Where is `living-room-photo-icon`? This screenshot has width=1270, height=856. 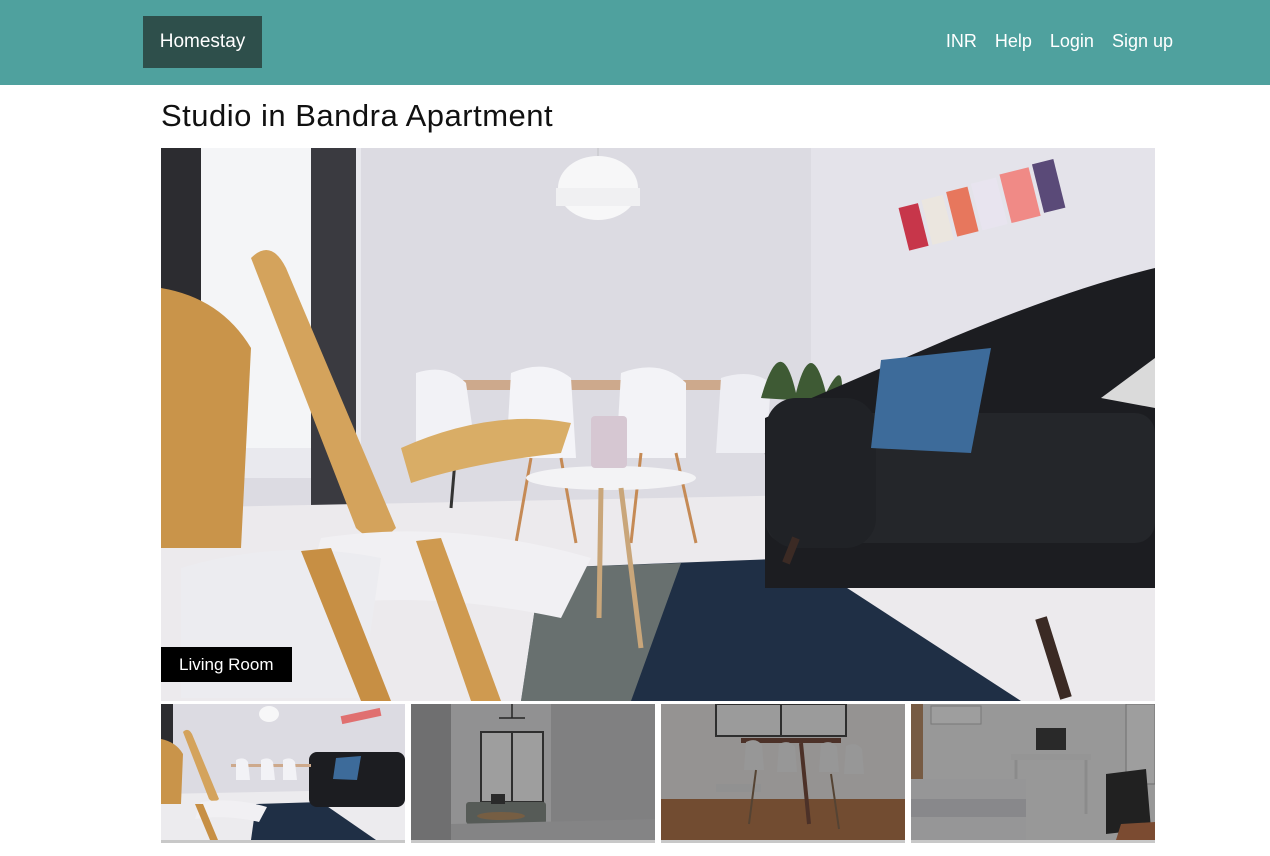
living-room-photo-icon is located at coordinates (283, 772).